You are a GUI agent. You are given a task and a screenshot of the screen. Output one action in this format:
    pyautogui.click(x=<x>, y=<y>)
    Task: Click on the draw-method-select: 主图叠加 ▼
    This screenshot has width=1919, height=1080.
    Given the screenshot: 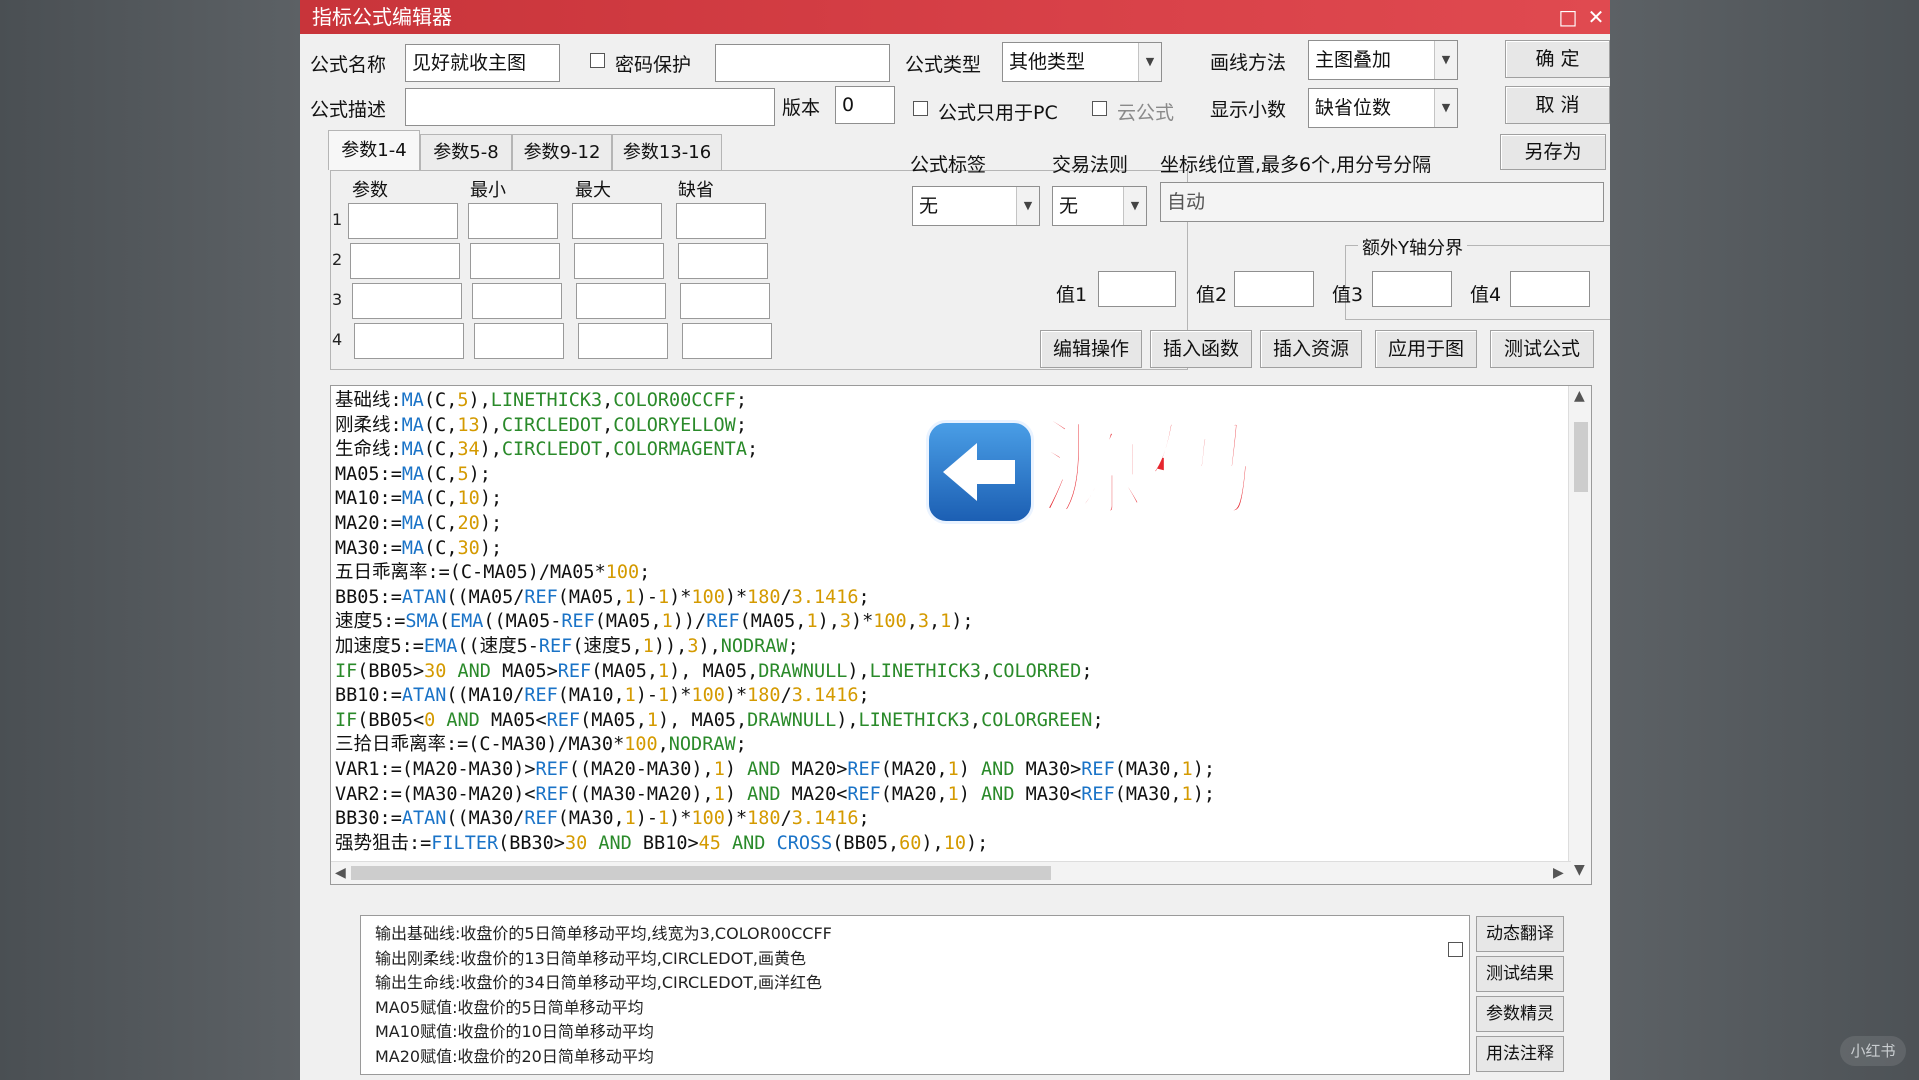 What is the action you would take?
    pyautogui.click(x=1383, y=60)
    